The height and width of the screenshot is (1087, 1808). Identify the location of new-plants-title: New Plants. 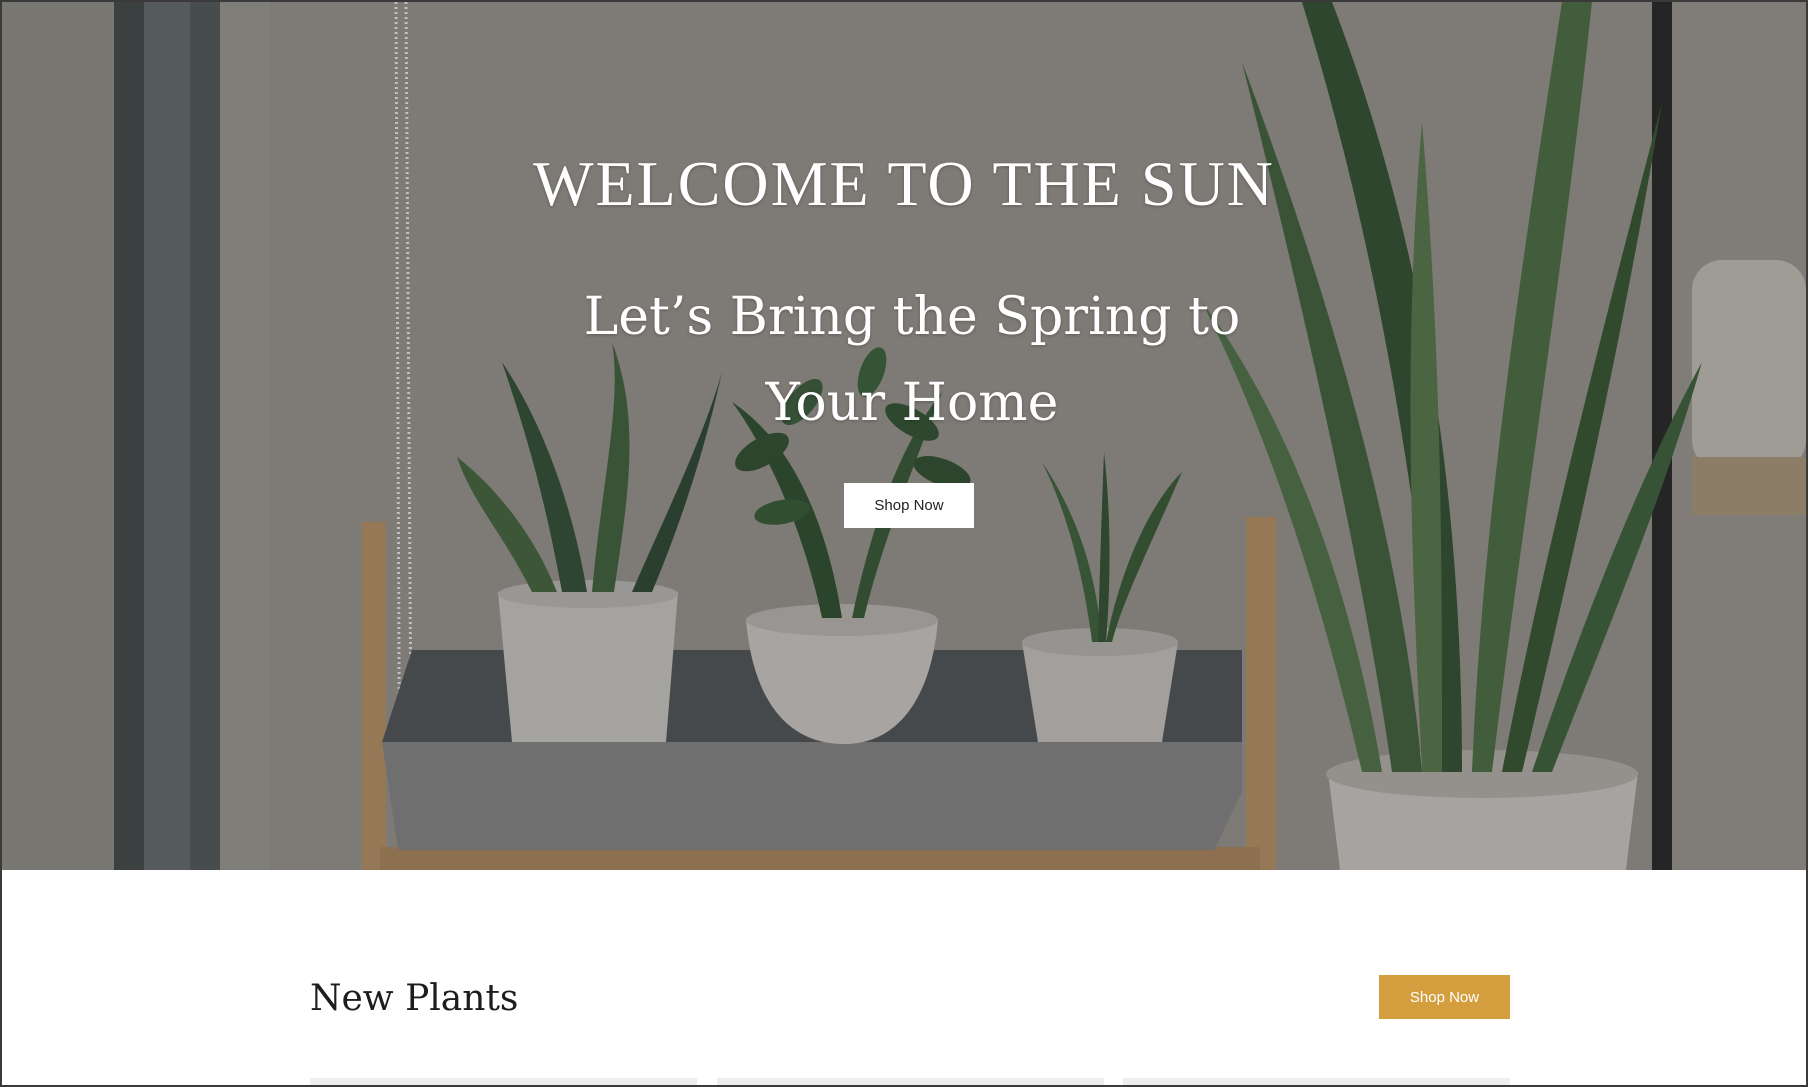
(414, 998).